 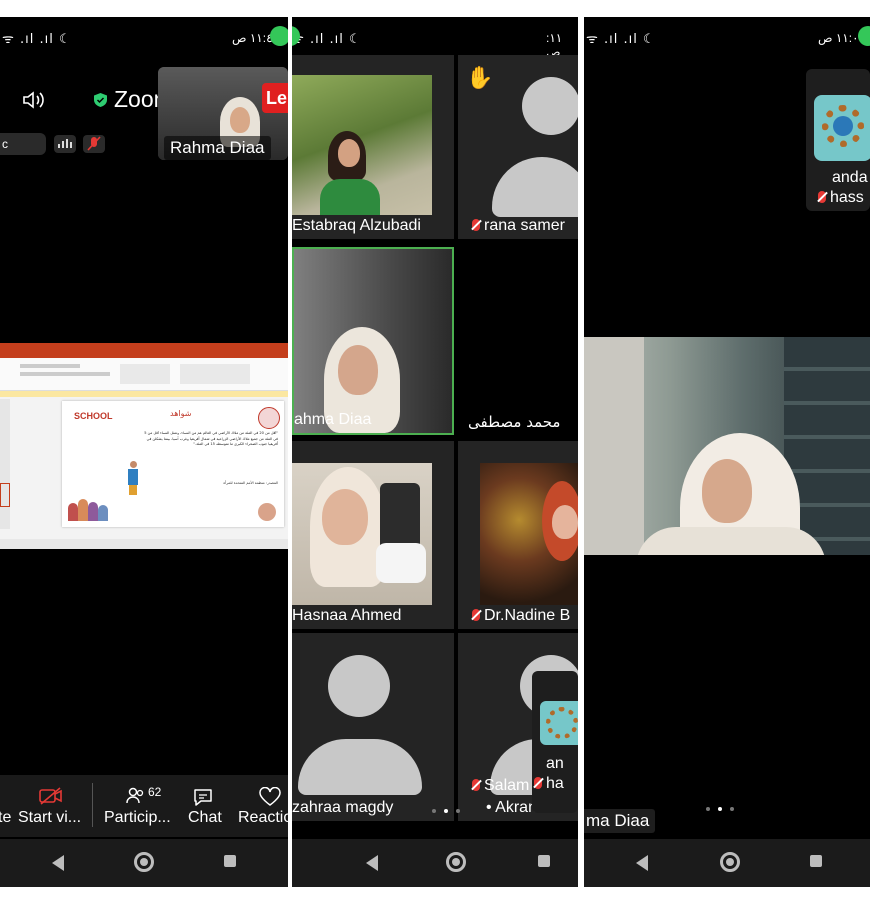 I want to click on self-view-tile: Le Rahma Diaa, so click(x=223, y=113).